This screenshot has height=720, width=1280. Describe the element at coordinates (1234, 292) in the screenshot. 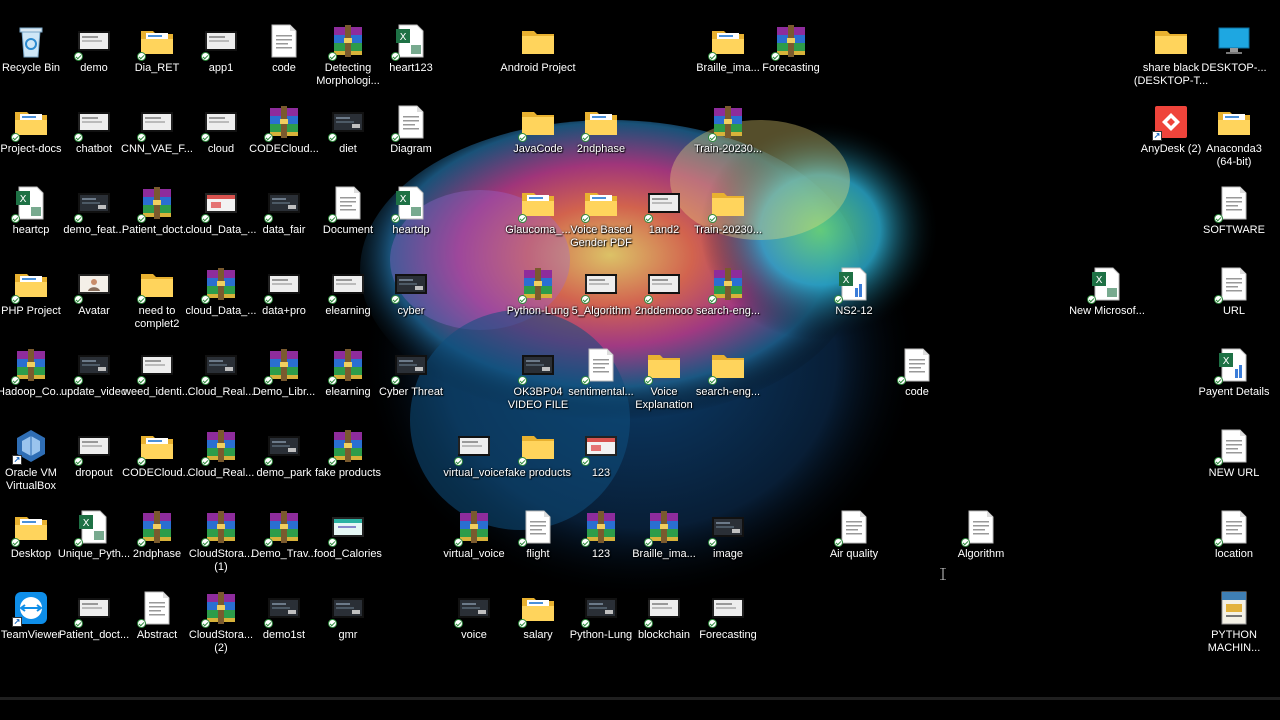

I see `desktop-icon: URL` at that location.